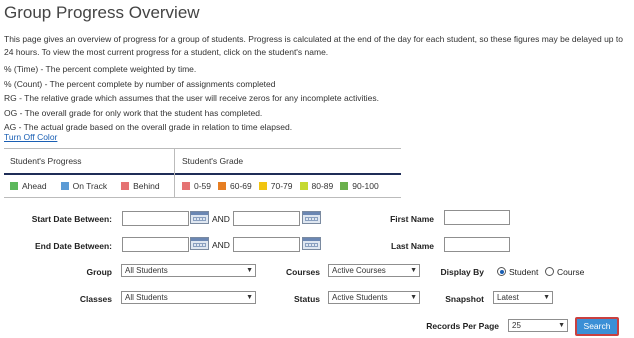  Describe the element at coordinates (508, 297) in the screenshot. I see `snapshot-select-value: Latest` at that location.